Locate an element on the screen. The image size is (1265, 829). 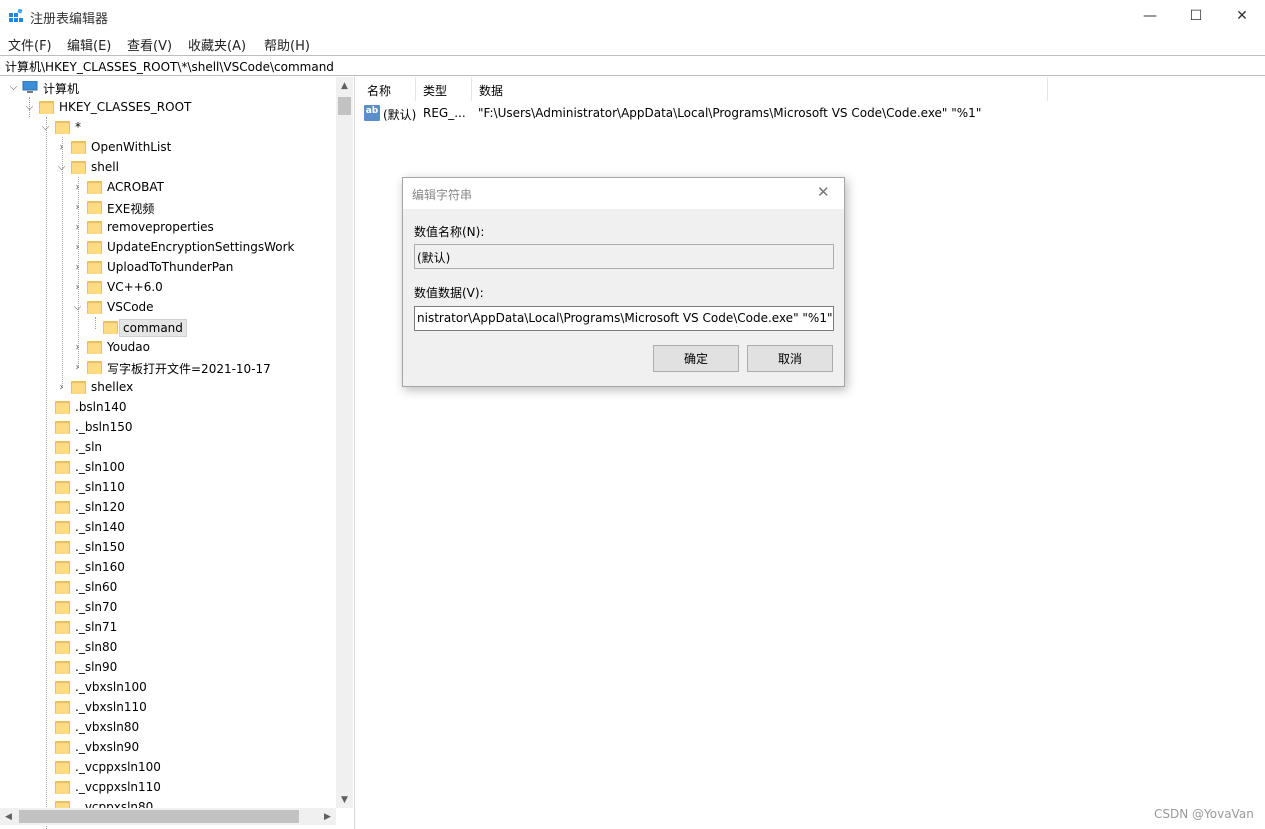
scroll-up-icon: ▲ is located at coordinates (344, 85).